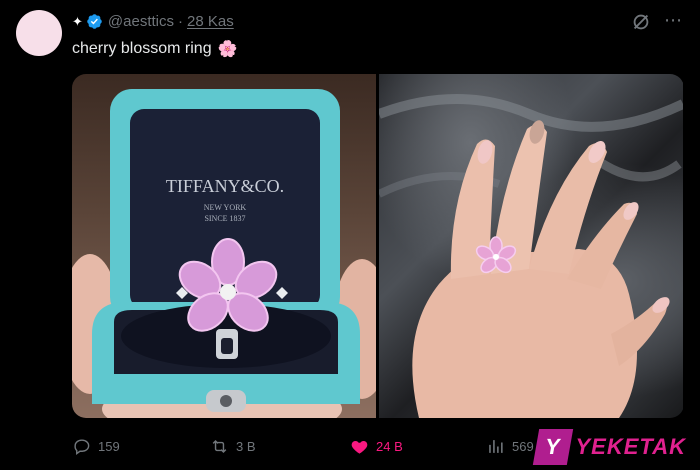  I want to click on heart-icon, so click(359, 447).